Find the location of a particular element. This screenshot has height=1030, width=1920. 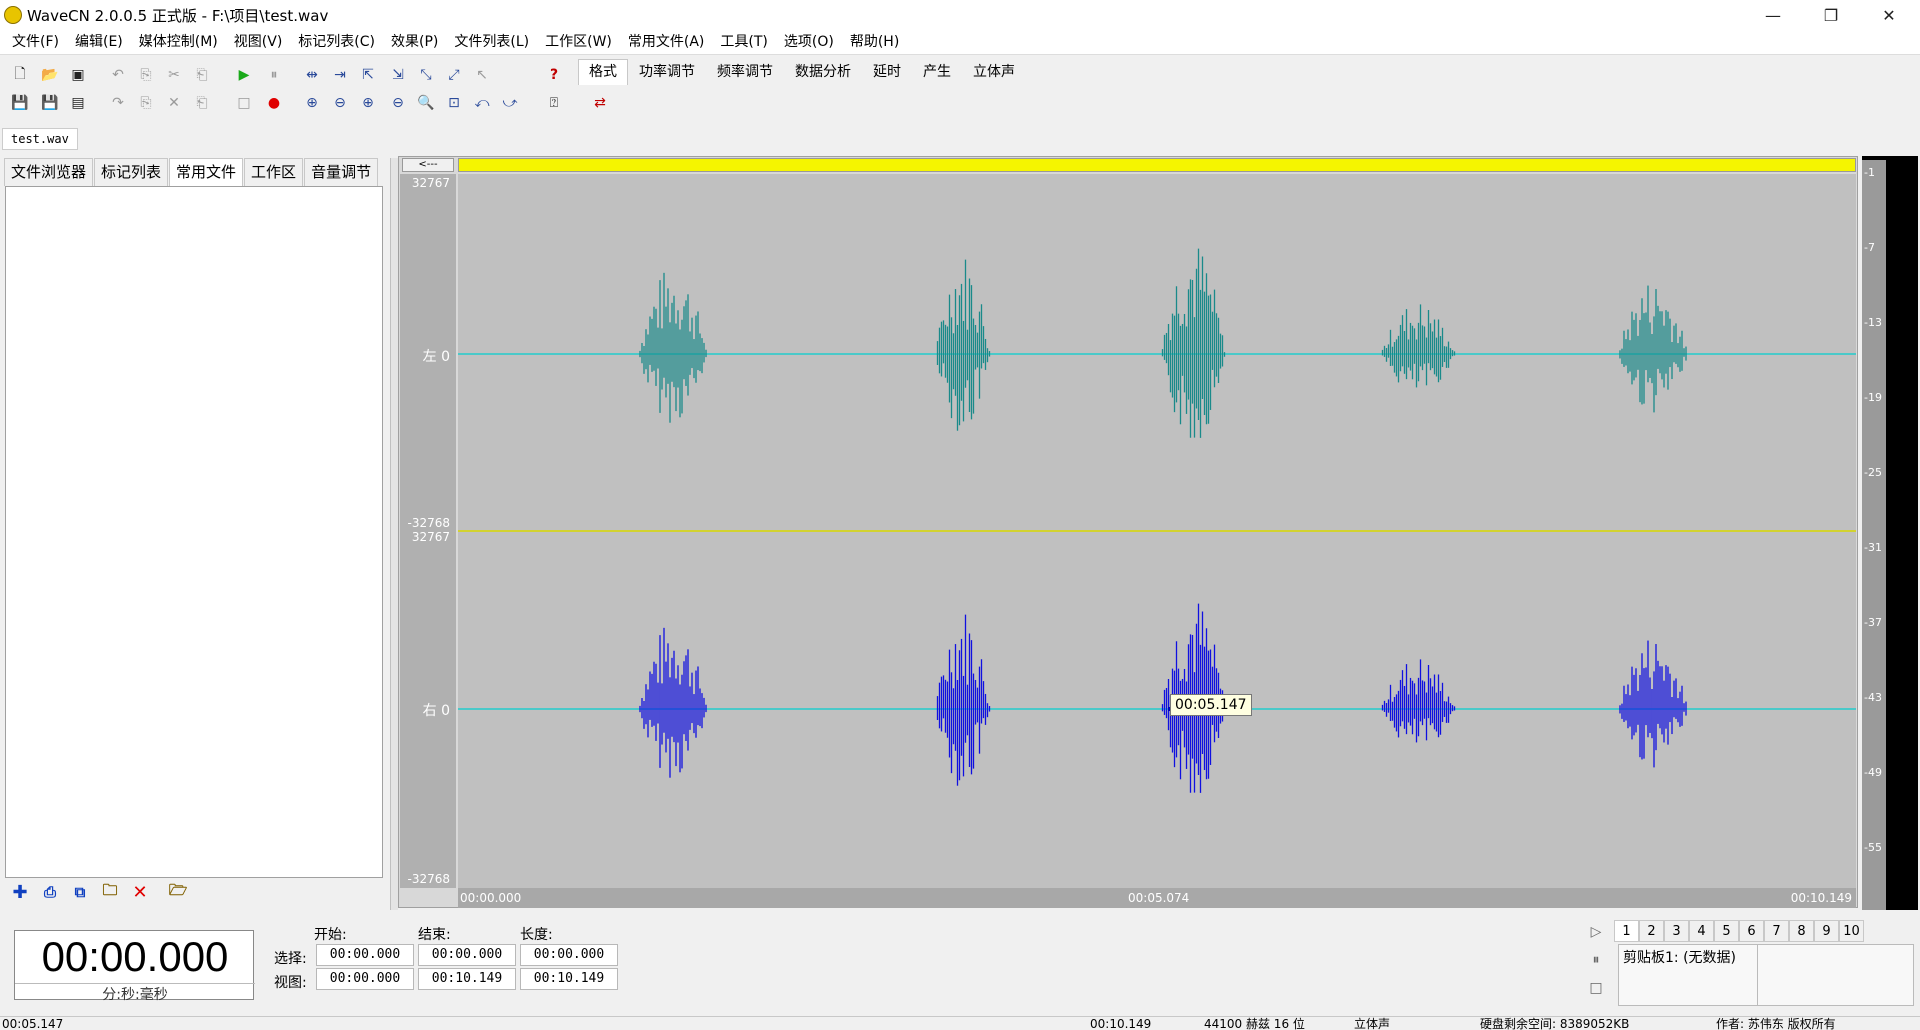

menu-file: 文件(F) is located at coordinates (35, 42).